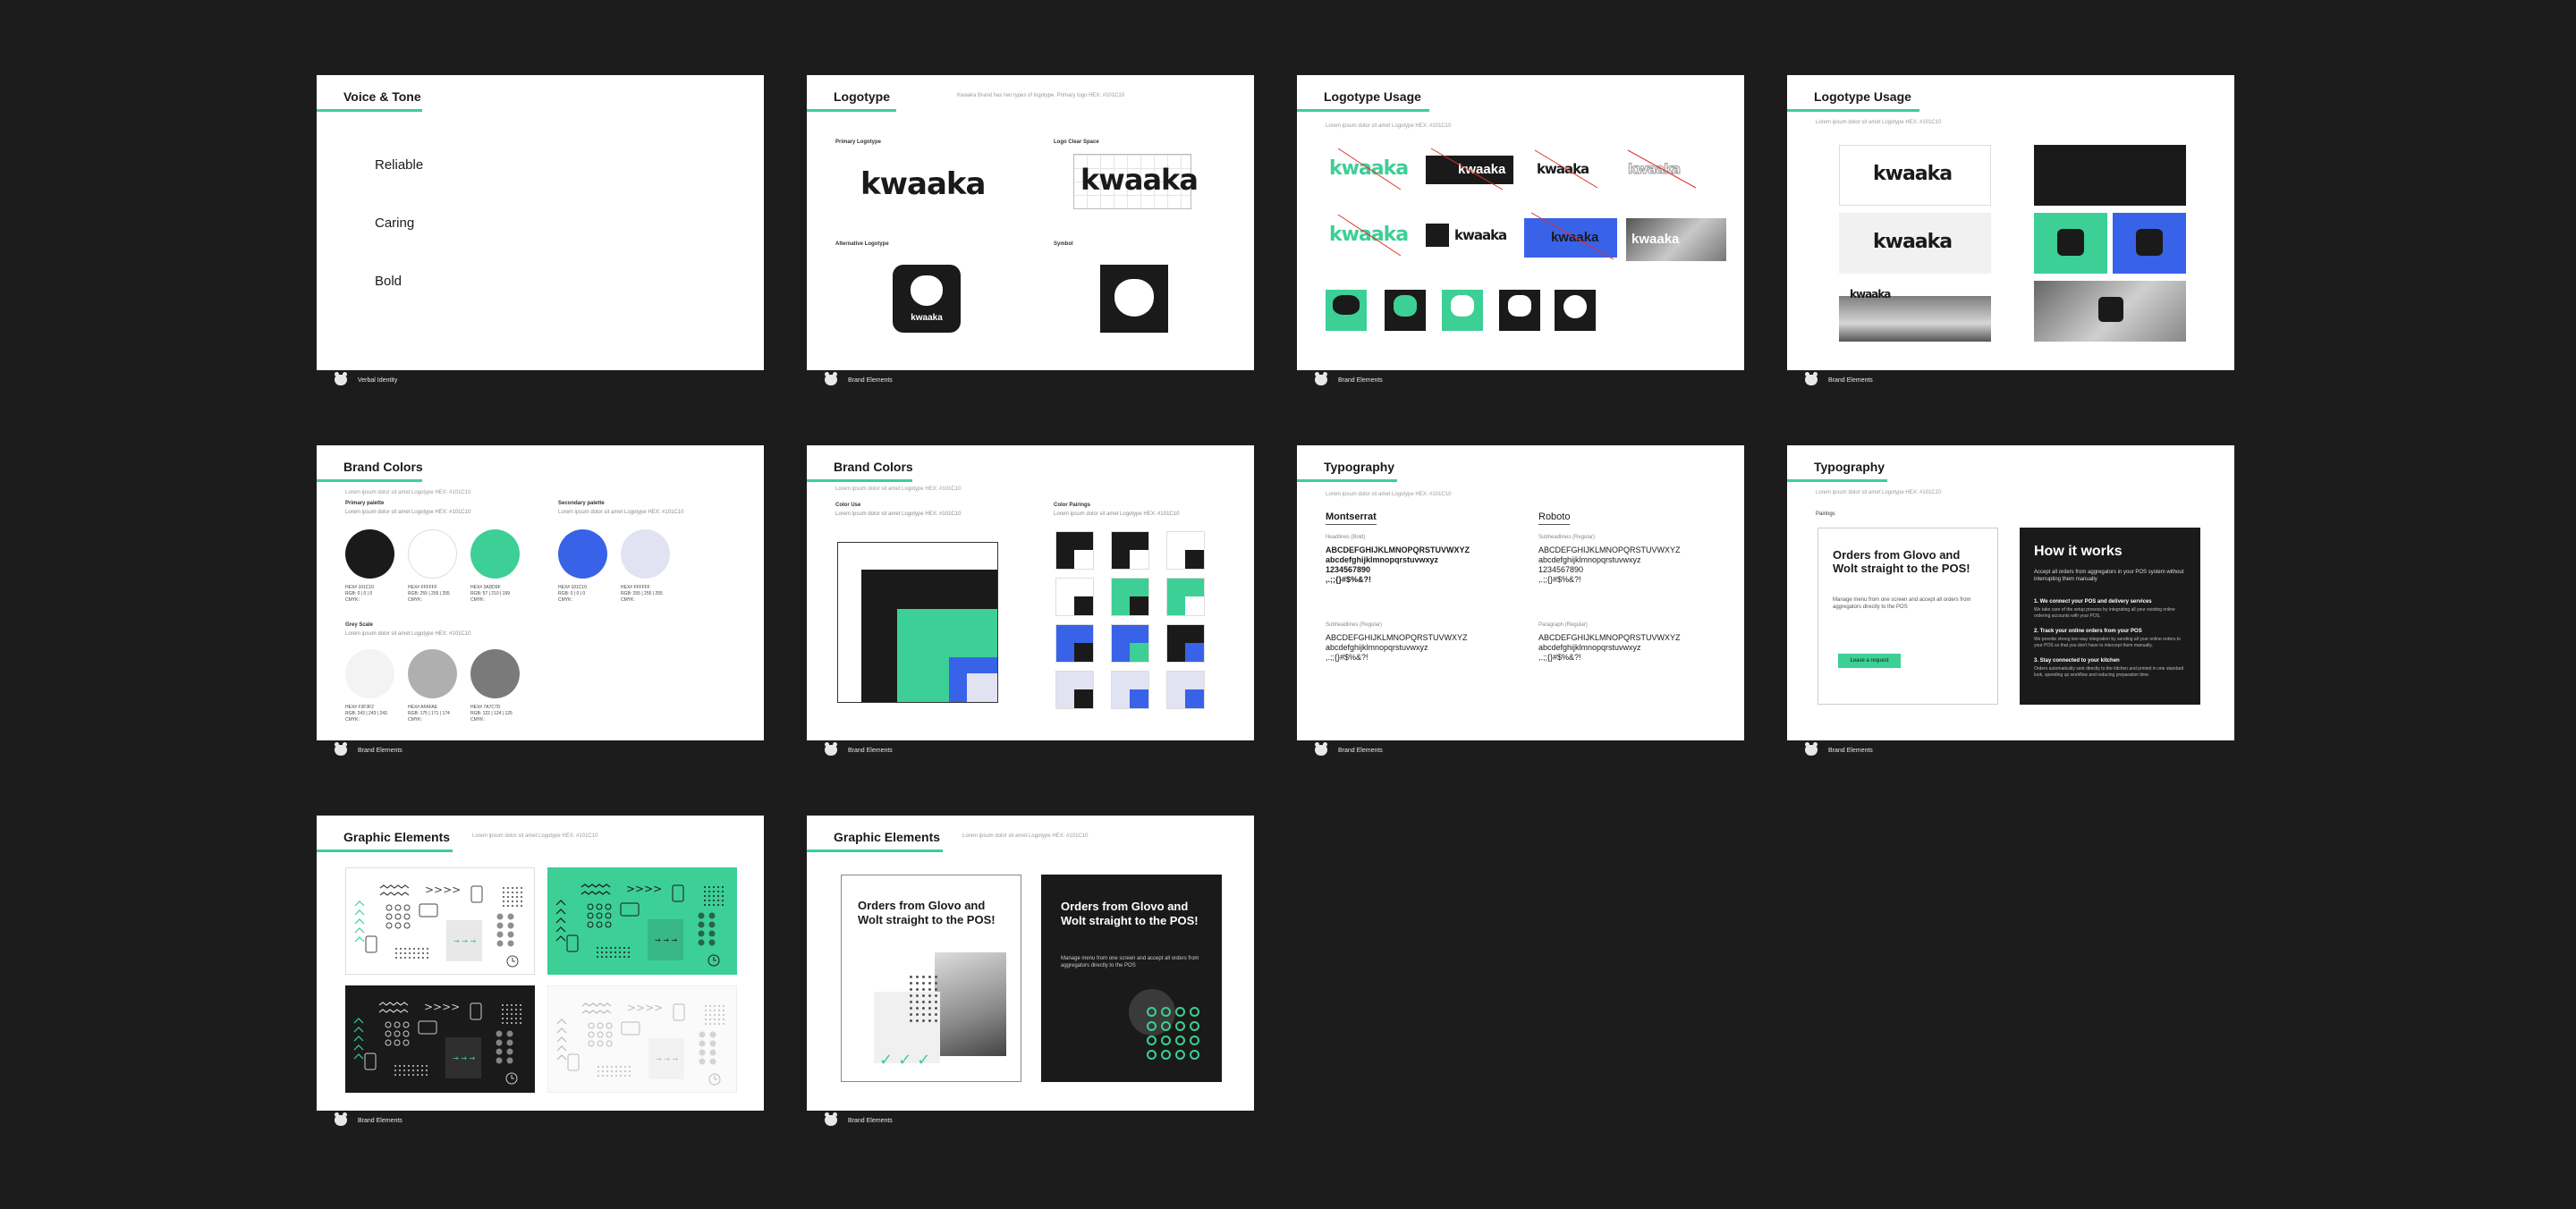  Describe the element at coordinates (927, 318) in the screenshot. I see `alt-logo-text: kwaaka` at that location.